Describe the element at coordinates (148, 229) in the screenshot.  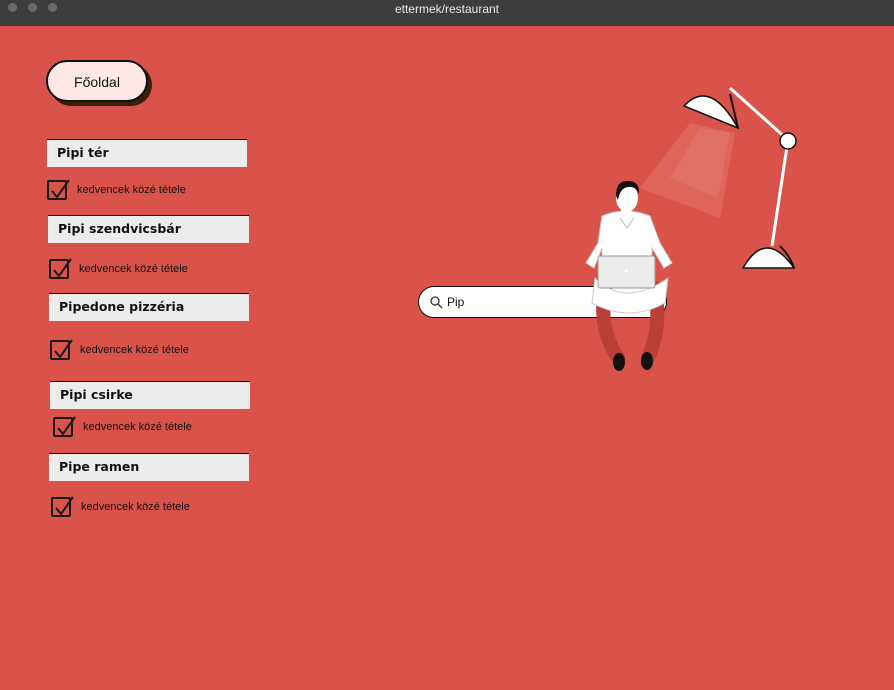
I see `restaurant-name: Pipi szendvicsbár` at that location.